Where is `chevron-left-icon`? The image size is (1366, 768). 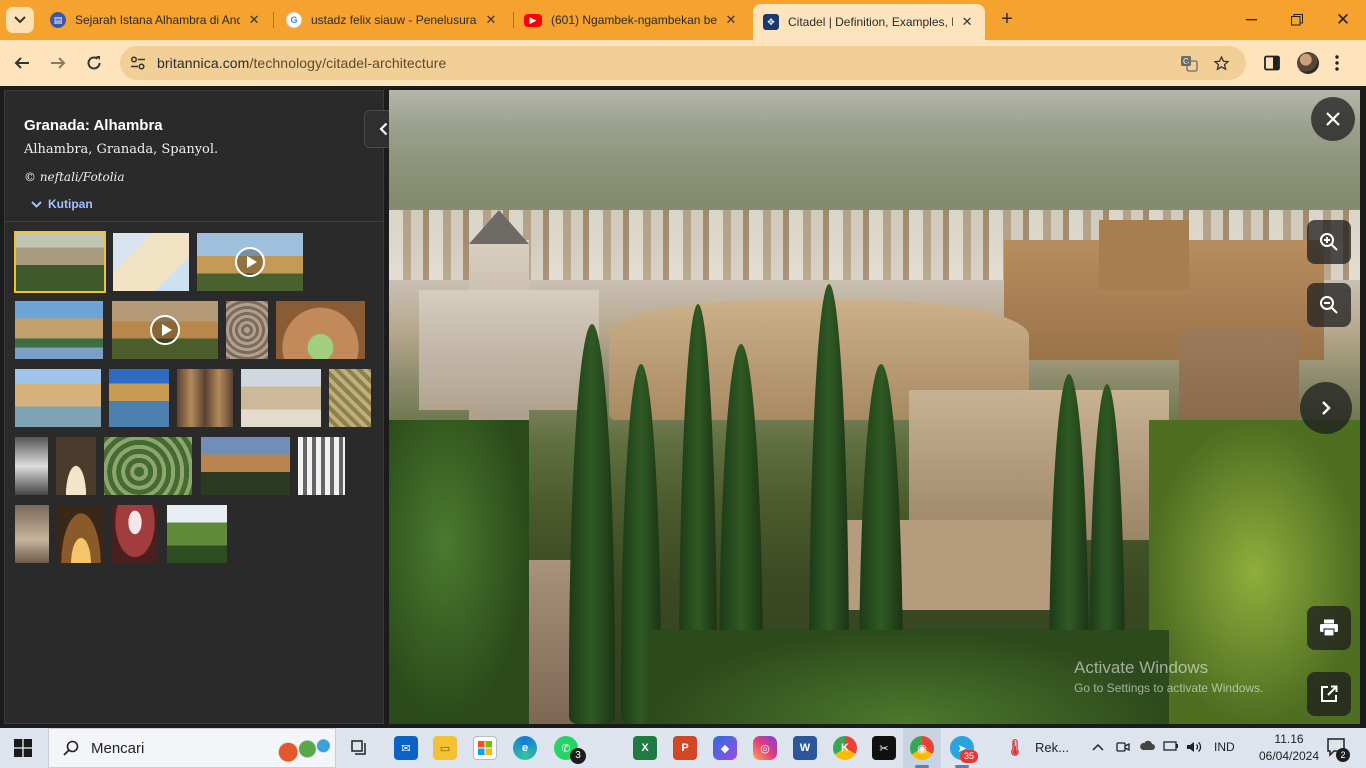
chevron-left-icon is located at coordinates (382, 129).